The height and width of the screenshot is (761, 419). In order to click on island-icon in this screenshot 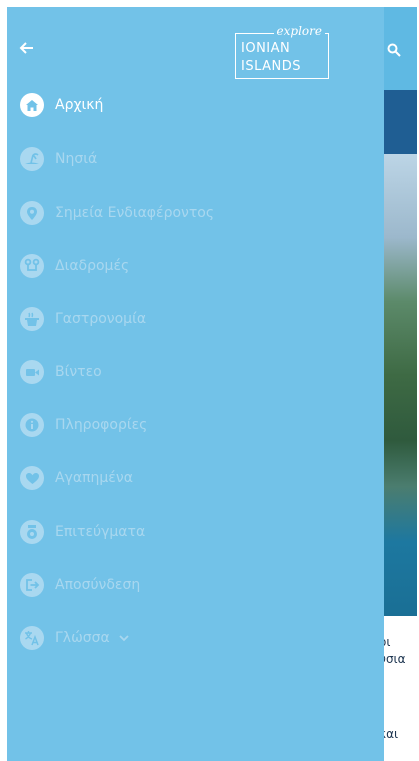, I will do `click(32, 159)`.